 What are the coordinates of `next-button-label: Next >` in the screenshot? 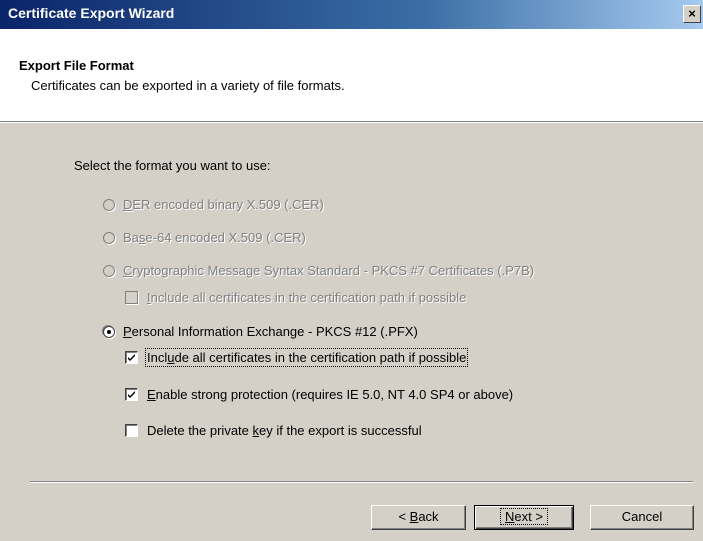 It's located at (524, 516).